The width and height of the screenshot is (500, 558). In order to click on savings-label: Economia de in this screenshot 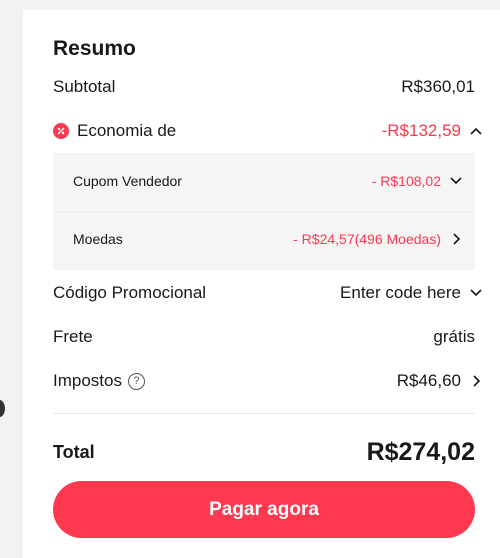, I will do `click(127, 130)`.